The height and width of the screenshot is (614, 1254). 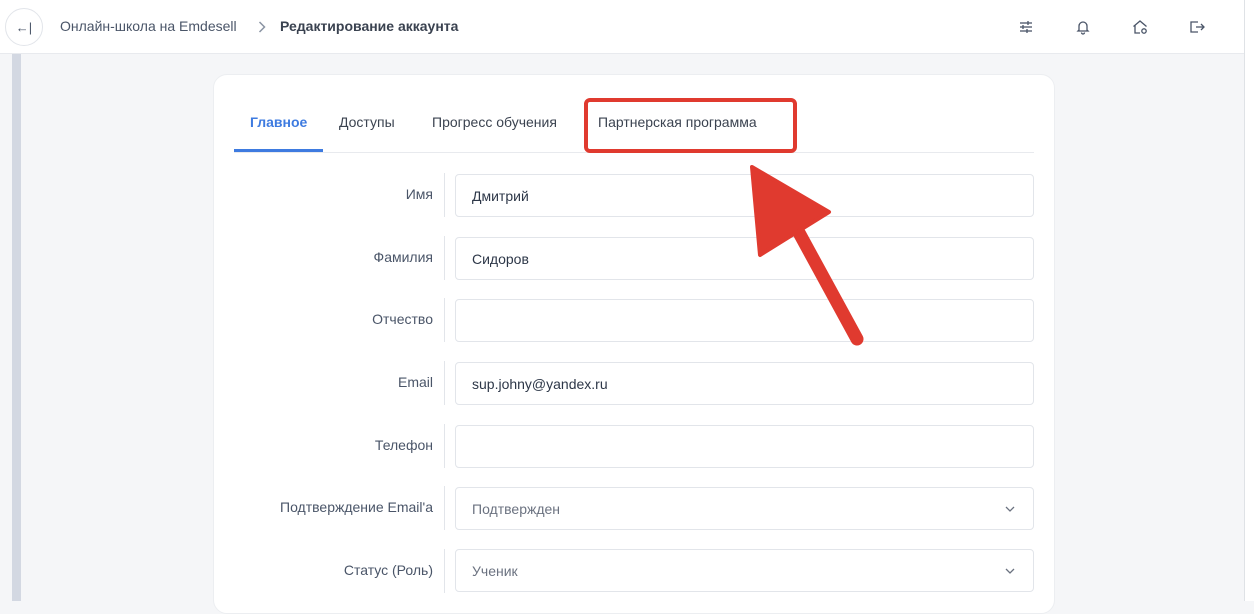 I want to click on annotation-arrow-shaft, so click(x=824, y=278).